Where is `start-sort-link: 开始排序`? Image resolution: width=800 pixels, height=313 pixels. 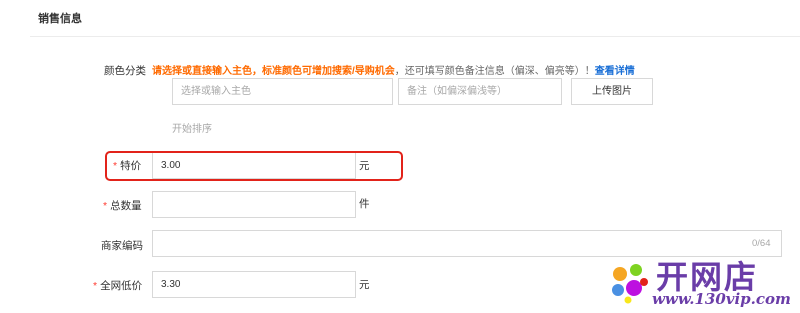 start-sort-link: 开始排序 is located at coordinates (192, 127).